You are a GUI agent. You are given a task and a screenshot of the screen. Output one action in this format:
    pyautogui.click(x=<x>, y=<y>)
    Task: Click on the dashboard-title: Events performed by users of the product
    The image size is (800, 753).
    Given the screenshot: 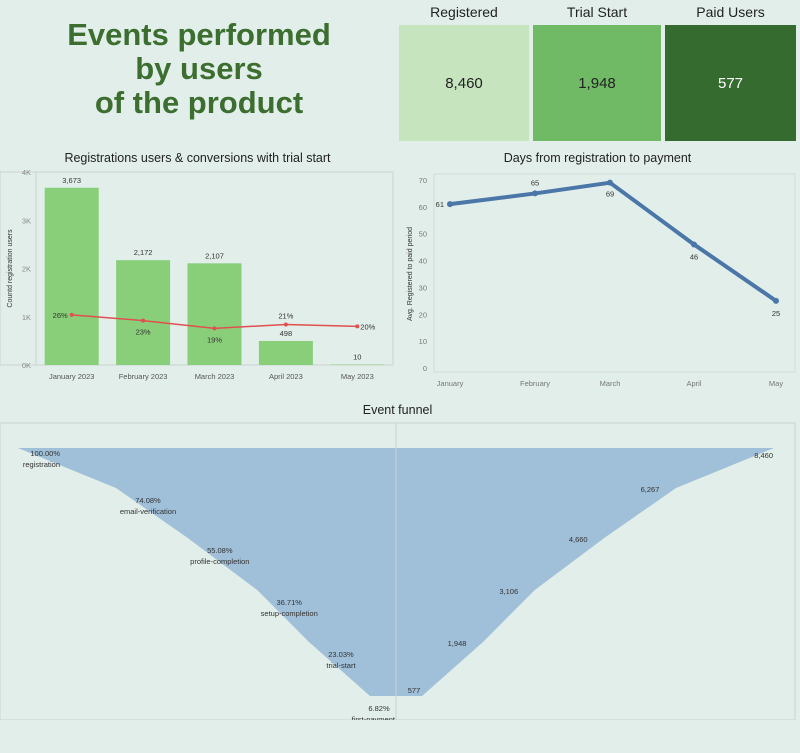 What is the action you would take?
    pyautogui.click(x=199, y=69)
    